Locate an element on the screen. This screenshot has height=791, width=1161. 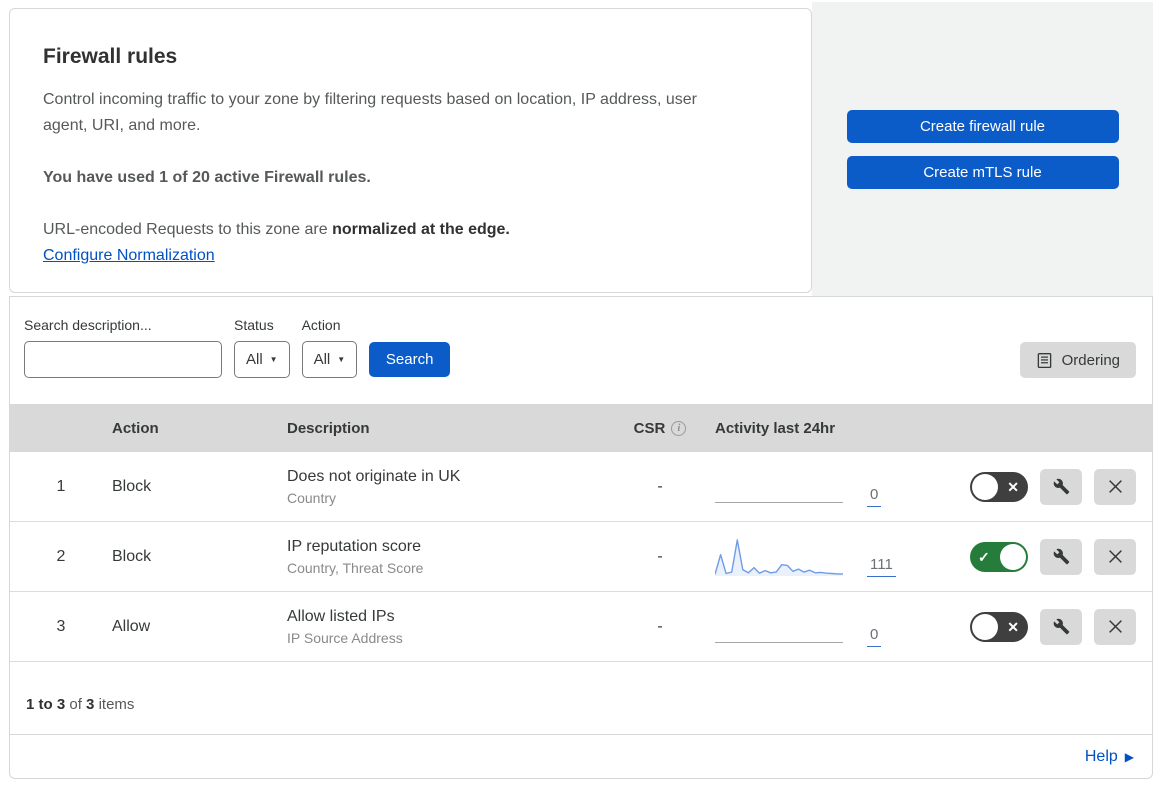
create-mtls-rule-button: Create mTLS rule is located at coordinates (982, 172).